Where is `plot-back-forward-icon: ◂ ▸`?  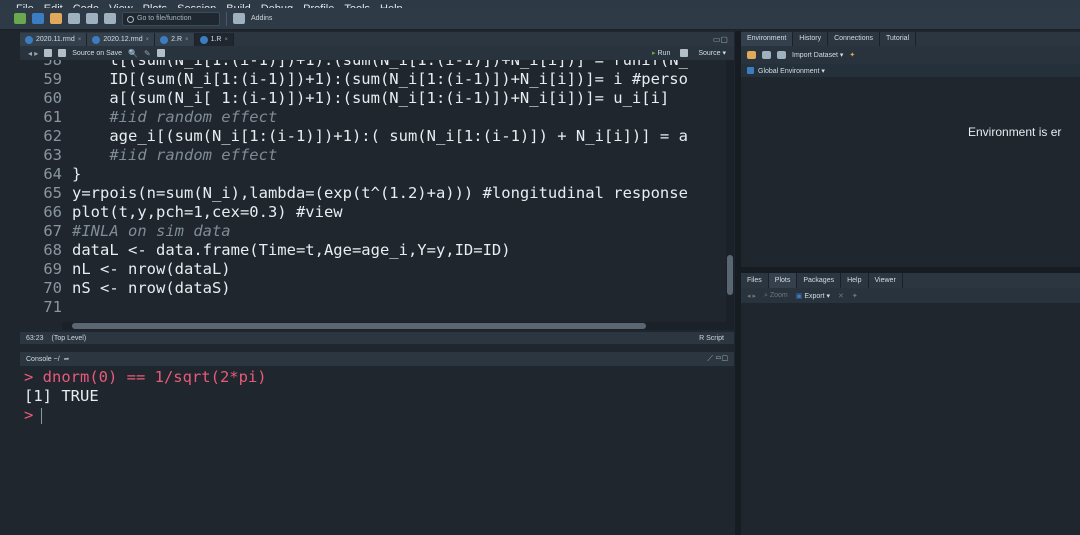
plot-back-forward-icon: ◂ ▸ is located at coordinates (751, 296).